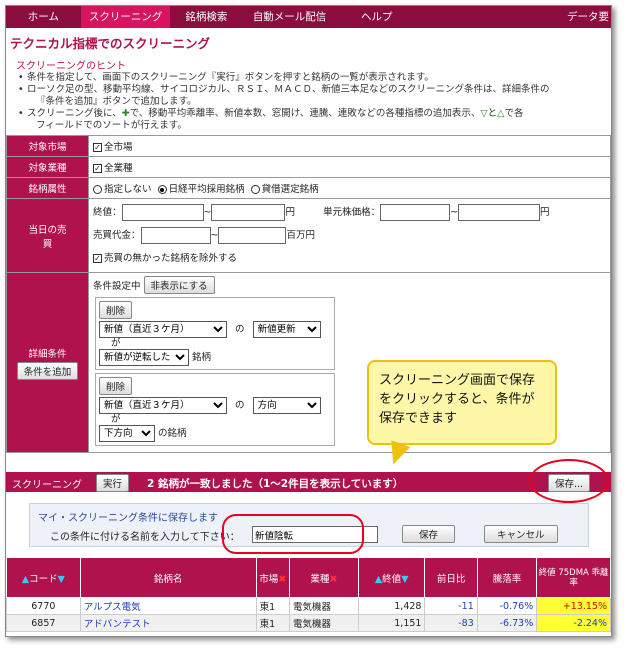 The width and height of the screenshot is (624, 652). I want to click on cell-code: 6857, so click(43, 623).